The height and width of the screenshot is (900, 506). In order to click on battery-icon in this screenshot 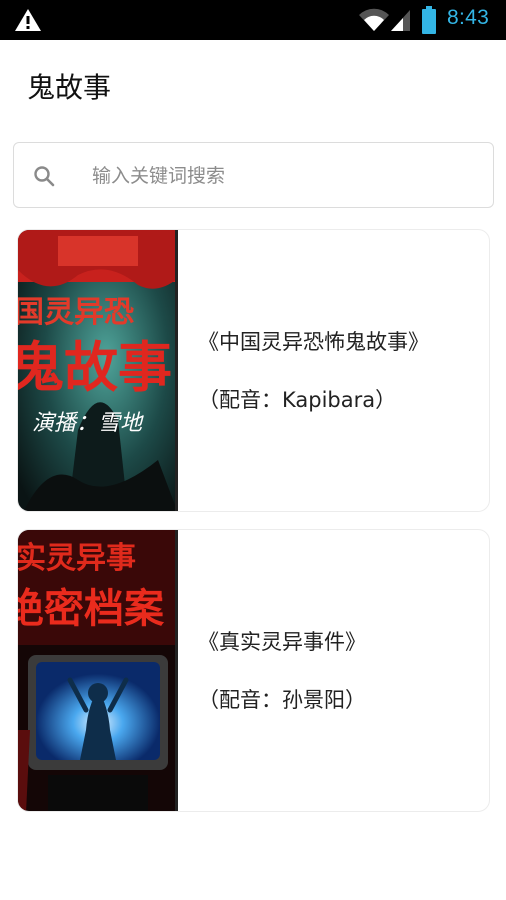, I will do `click(429, 20)`.